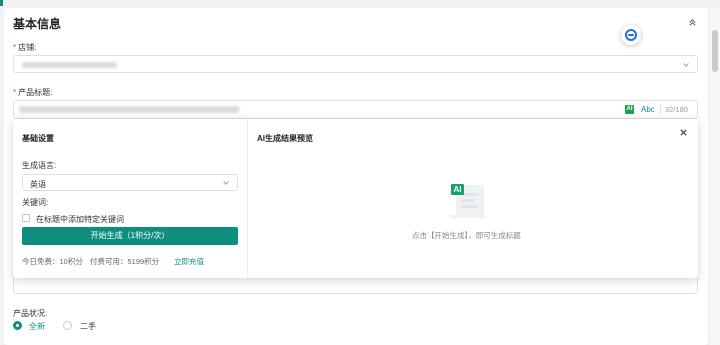 This screenshot has width=720, height=345. I want to click on redacted-store-name, so click(69, 65).